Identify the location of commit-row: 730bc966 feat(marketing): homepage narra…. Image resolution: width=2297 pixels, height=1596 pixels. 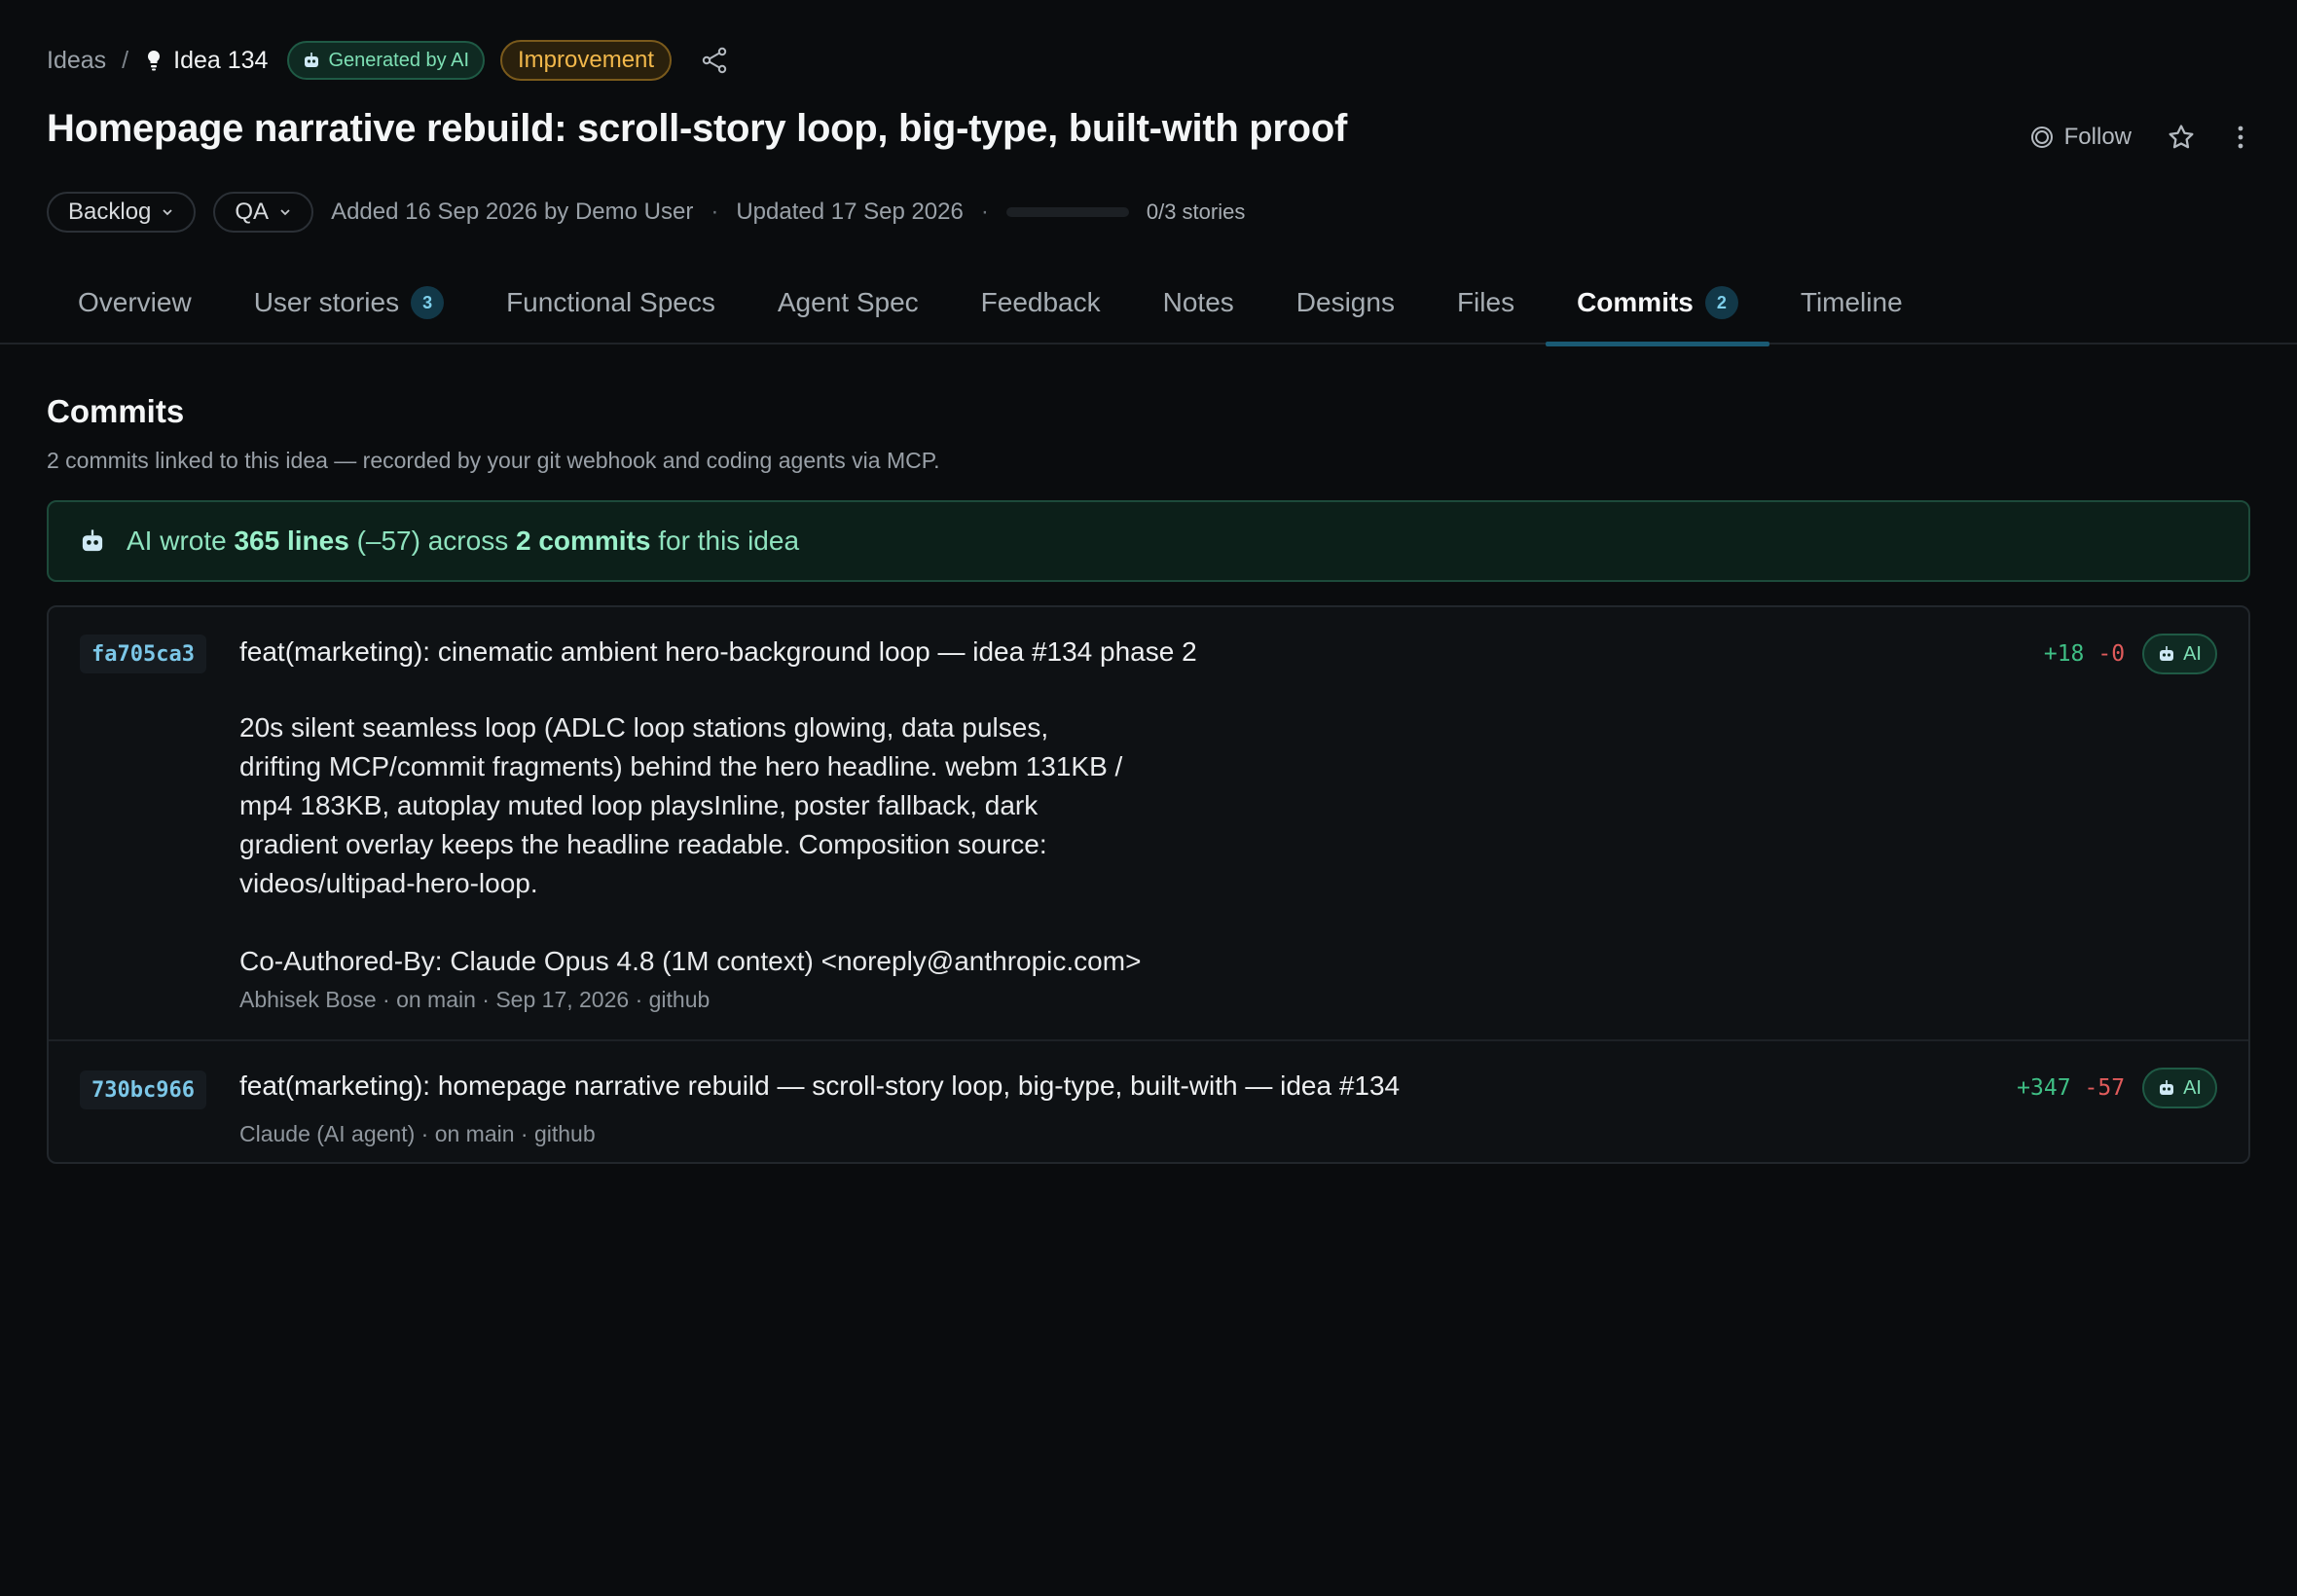
(1148, 1103).